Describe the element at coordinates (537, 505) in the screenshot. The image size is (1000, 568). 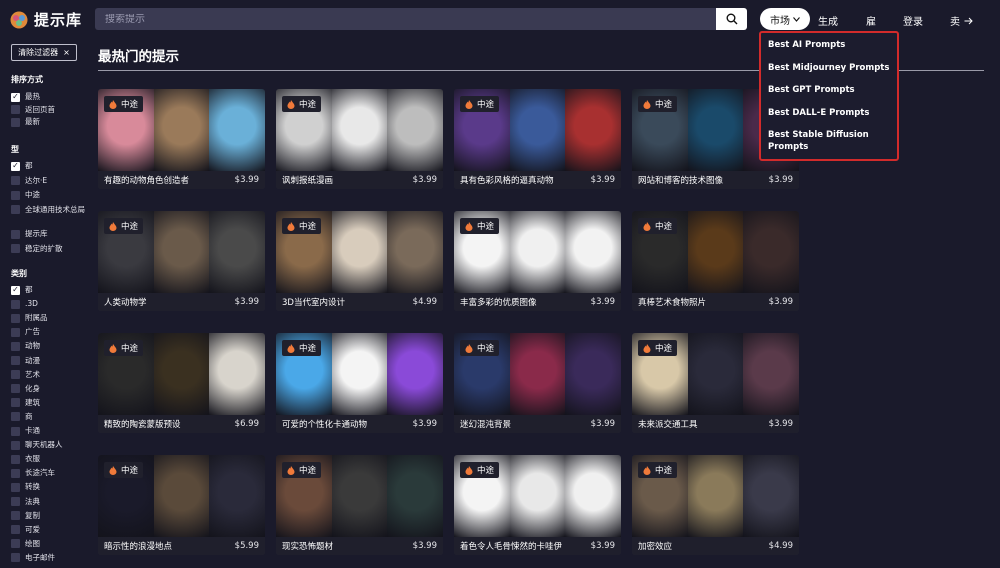
I see `prompt-card: 中途 着色令人毛骨悚然的卡哇伊 $3.99` at that location.